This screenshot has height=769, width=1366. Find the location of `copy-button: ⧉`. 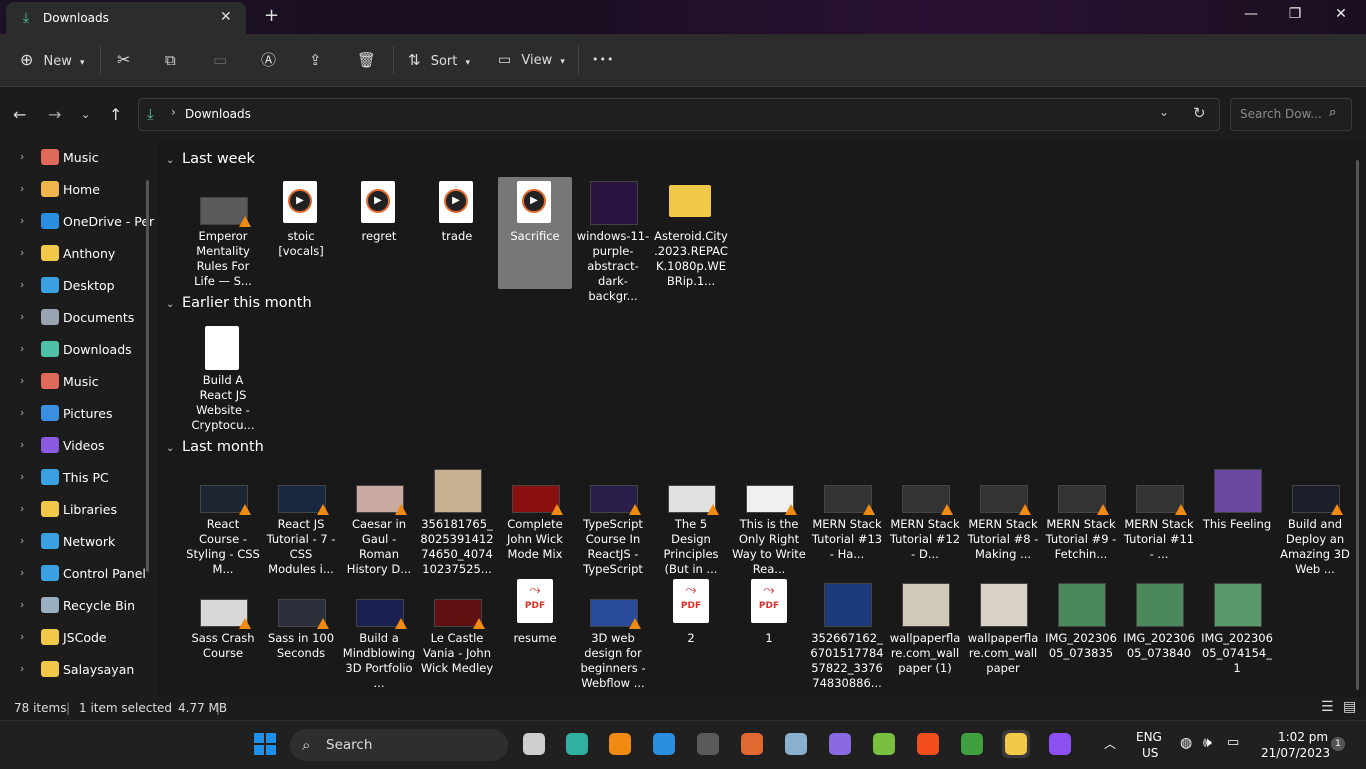

copy-button: ⧉ is located at coordinates (170, 60).